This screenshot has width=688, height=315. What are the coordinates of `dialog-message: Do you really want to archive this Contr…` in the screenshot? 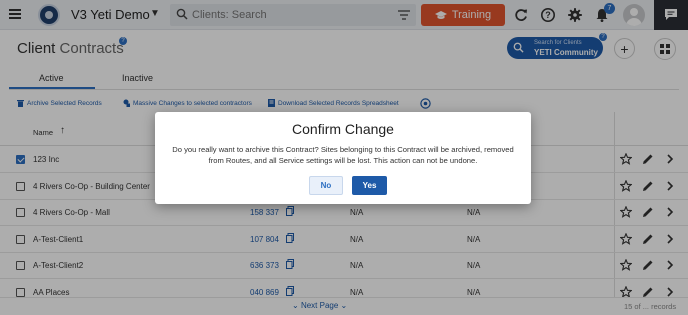 It's located at (343, 155).